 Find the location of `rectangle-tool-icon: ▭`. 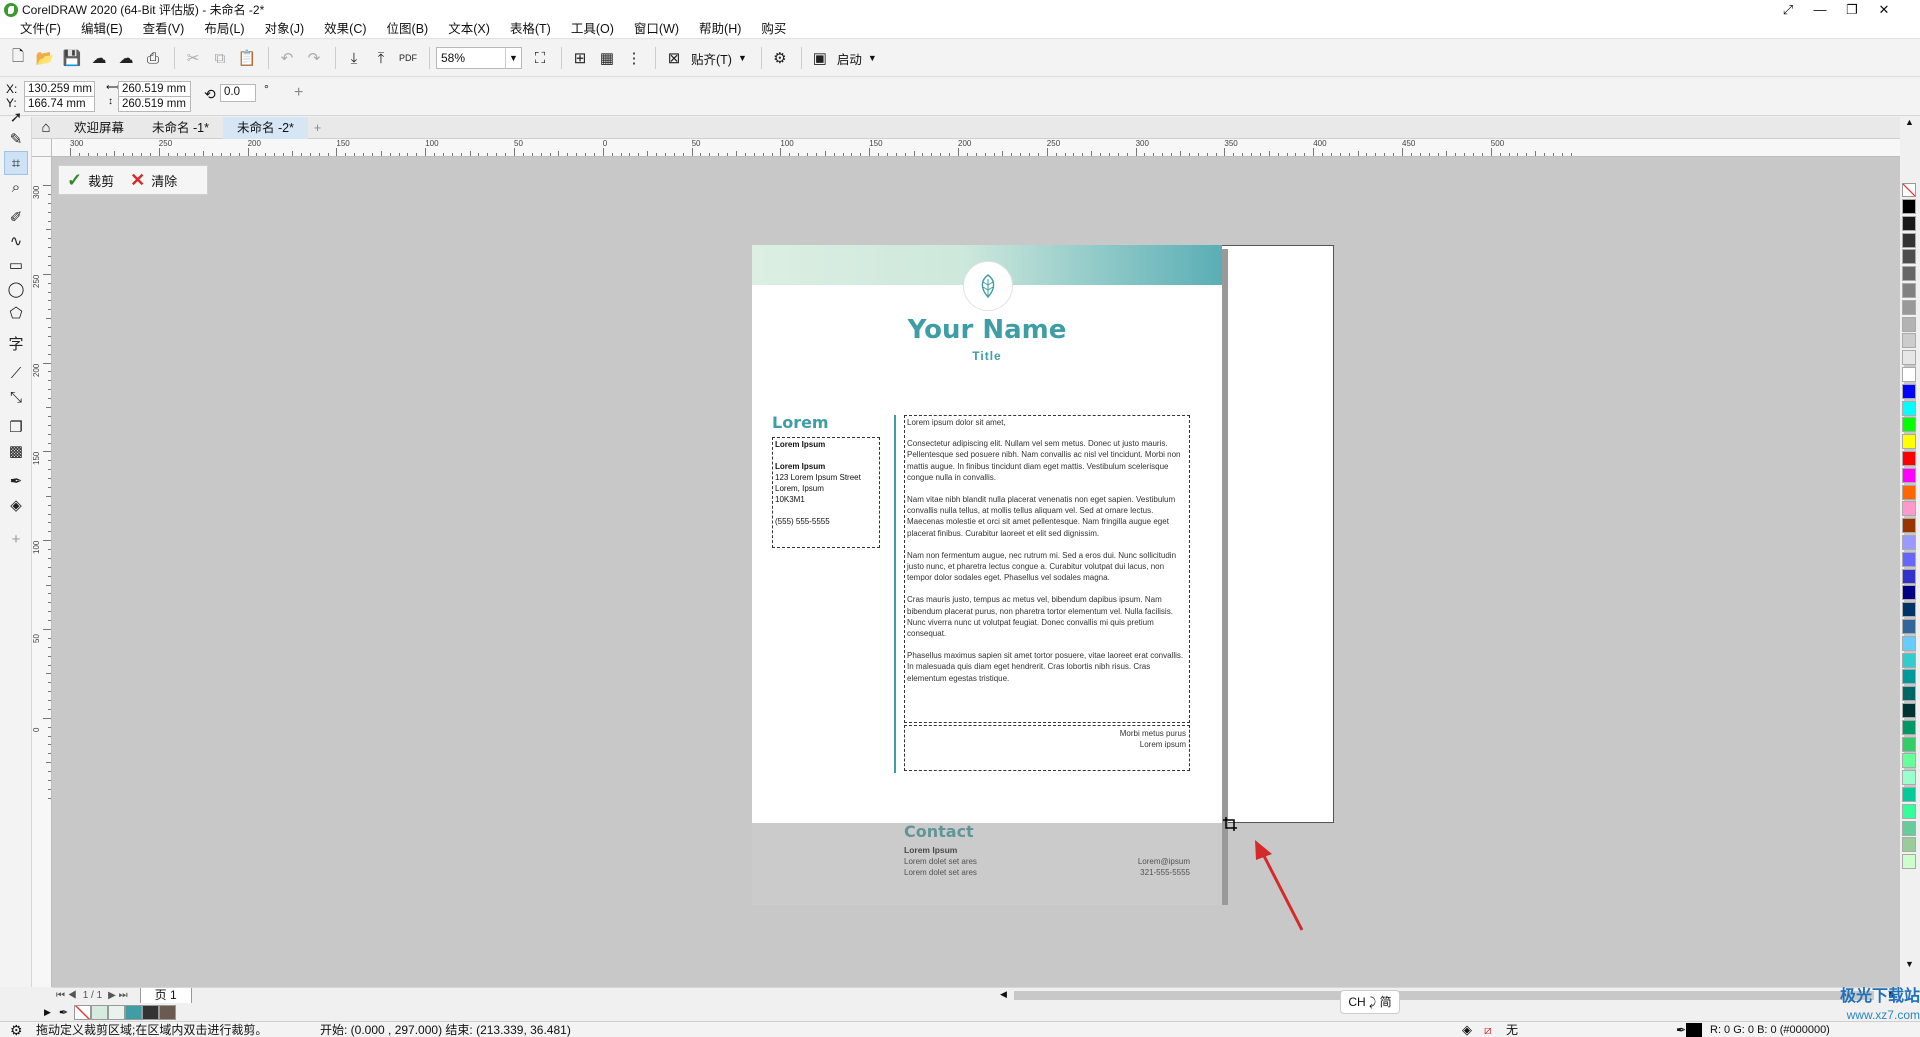

rectangle-tool-icon: ▭ is located at coordinates (16, 265).